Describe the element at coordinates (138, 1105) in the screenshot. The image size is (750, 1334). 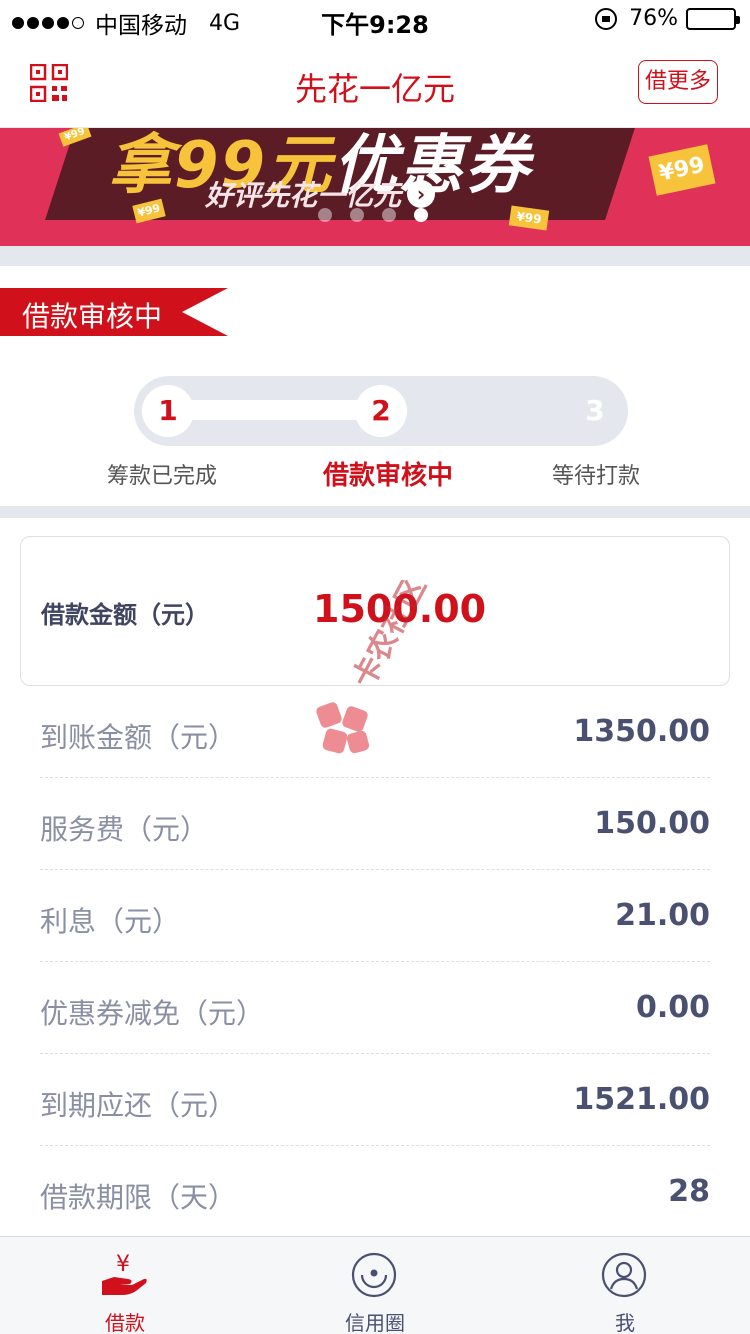
I see `detail-label: 到期应还（元）` at that location.